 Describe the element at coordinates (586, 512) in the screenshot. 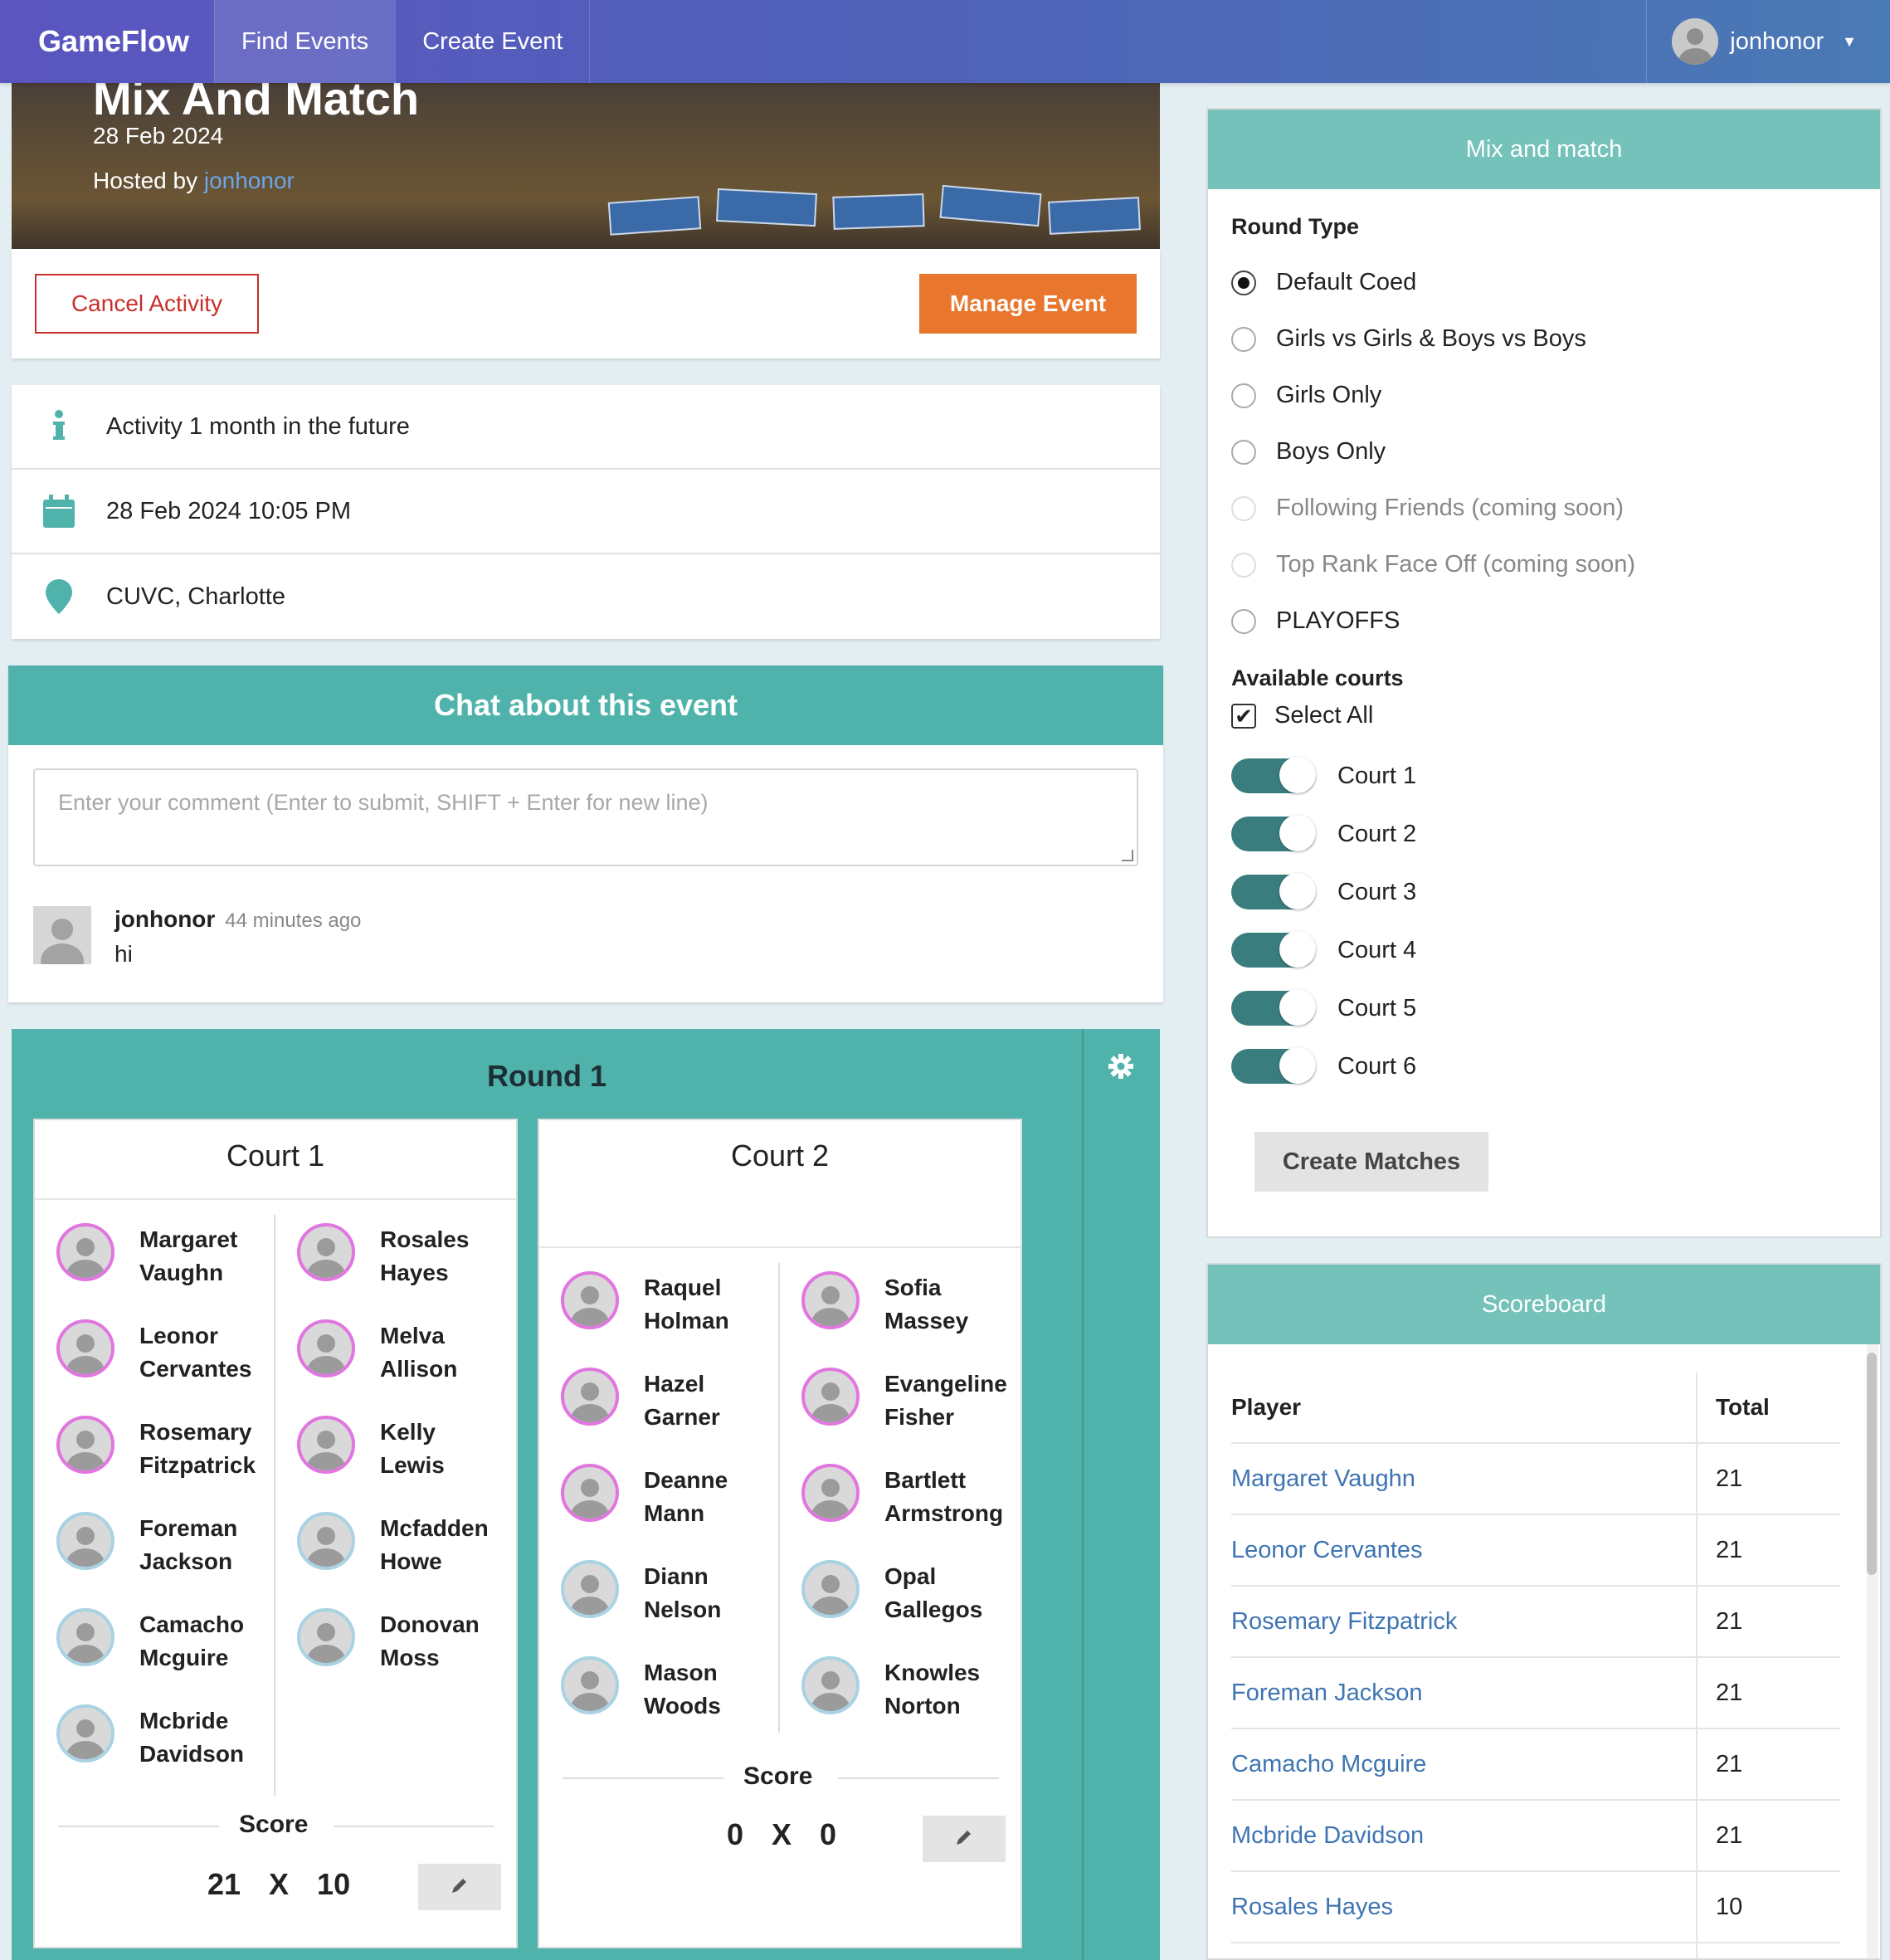

I see `info-datetime-row: 28 Feb 2024 10:05 PM` at that location.